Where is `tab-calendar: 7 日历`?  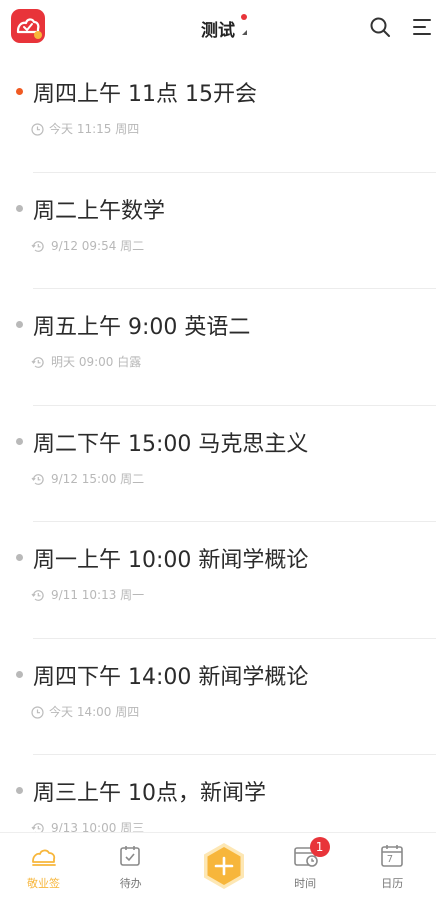 tab-calendar: 7 日历 is located at coordinates (392, 868).